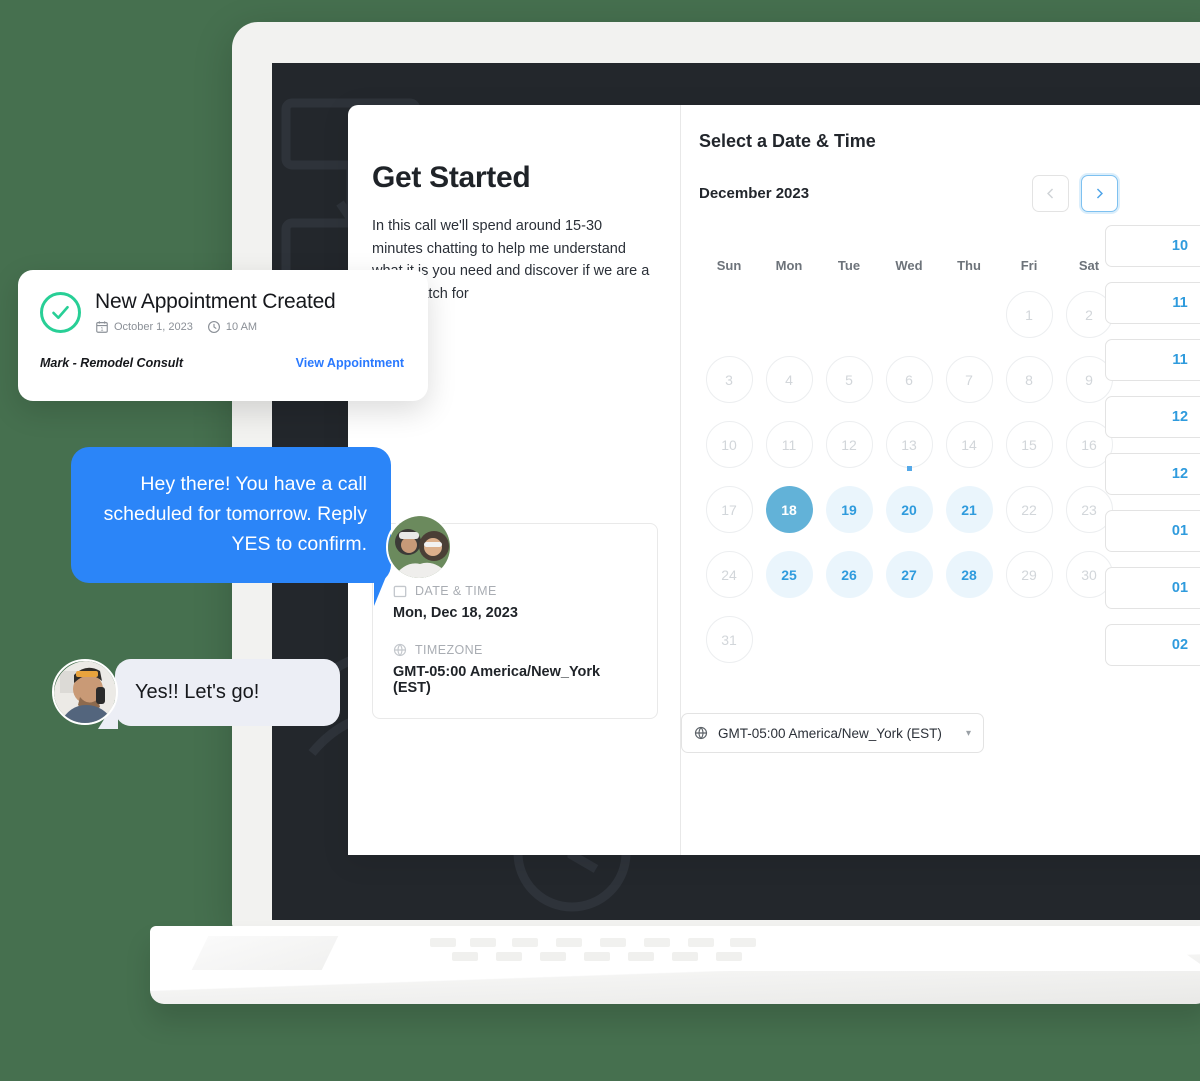 Image resolution: width=1200 pixels, height=1081 pixels. I want to click on notification-time-text: 10 AM, so click(241, 327).